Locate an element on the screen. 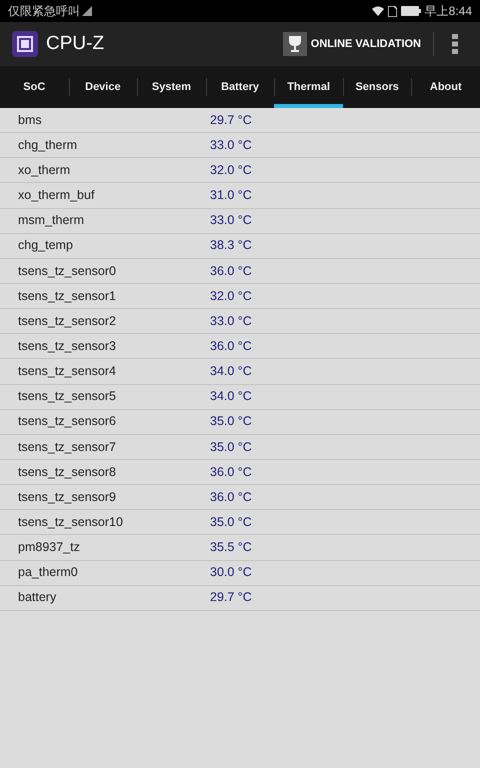  sensor-name: xo_therm is located at coordinates (44, 170).